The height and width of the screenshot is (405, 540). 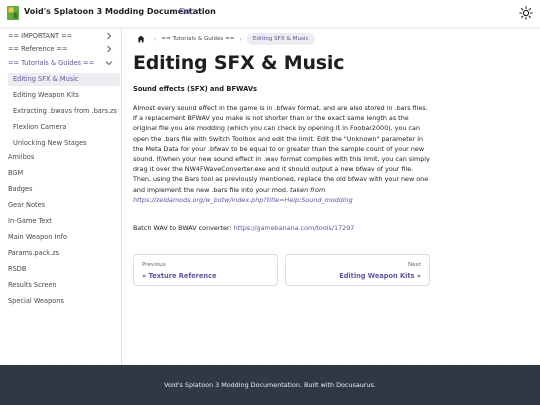 I want to click on sidebar-item-label: Editing Weapon Kits, so click(x=46, y=95).